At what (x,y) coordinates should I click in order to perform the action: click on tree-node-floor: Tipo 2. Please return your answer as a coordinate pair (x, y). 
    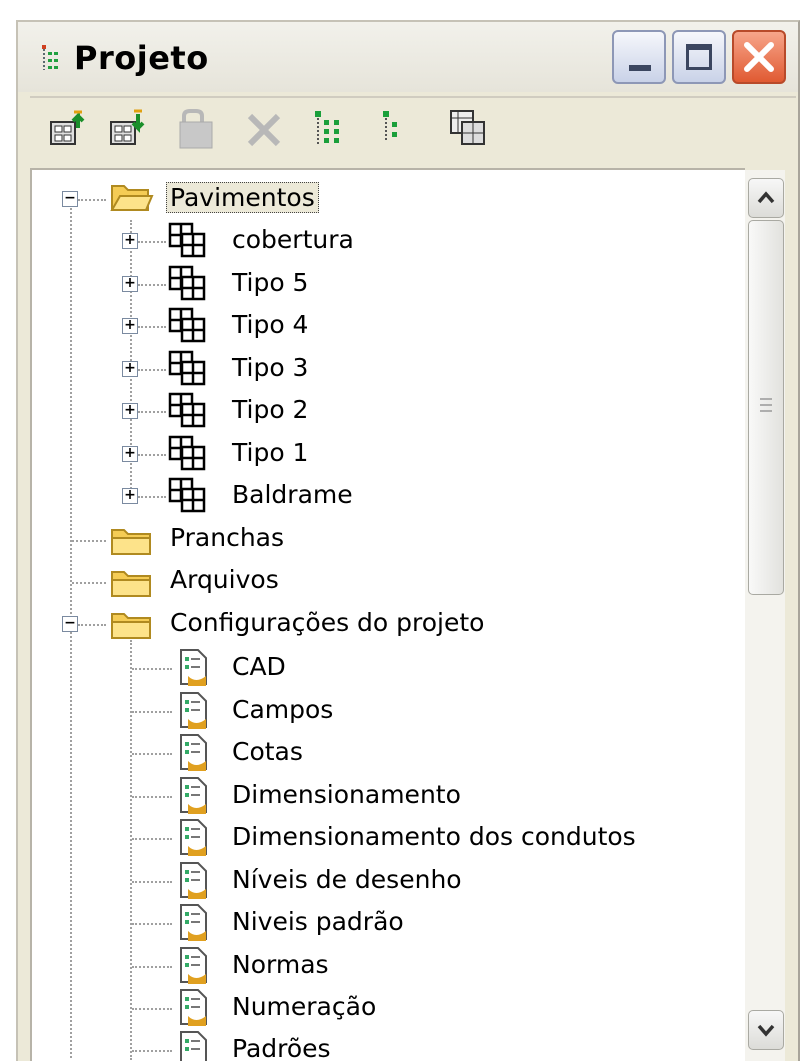
    Looking at the image, I should click on (270, 409).